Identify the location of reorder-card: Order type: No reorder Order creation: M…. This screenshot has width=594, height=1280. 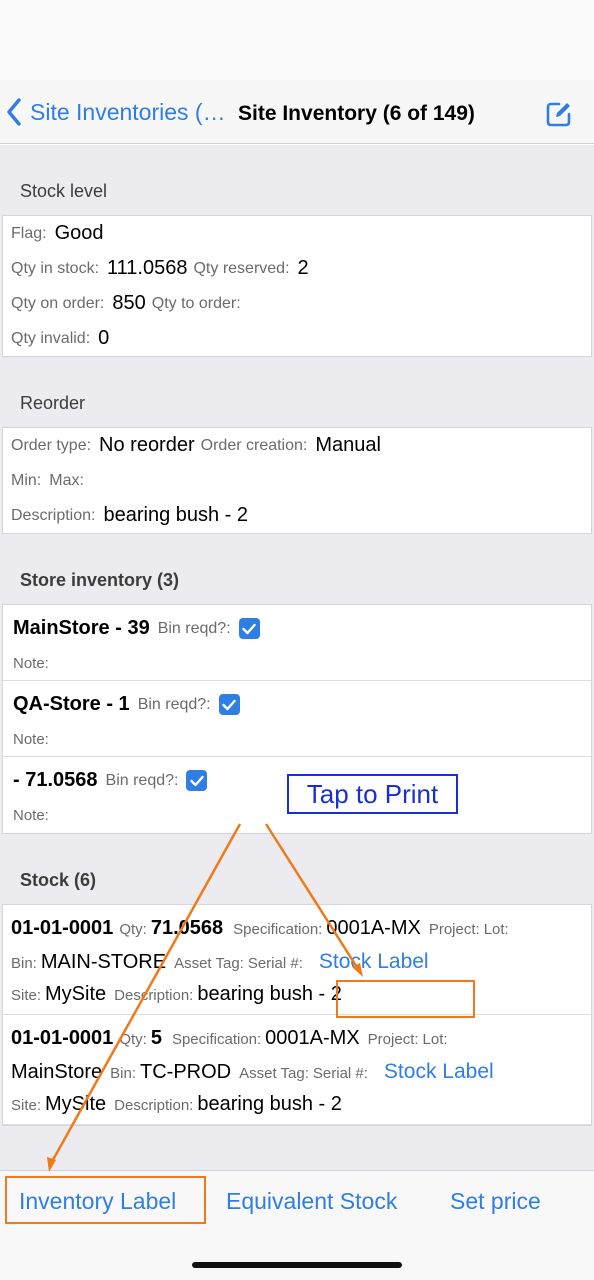
(297, 480).